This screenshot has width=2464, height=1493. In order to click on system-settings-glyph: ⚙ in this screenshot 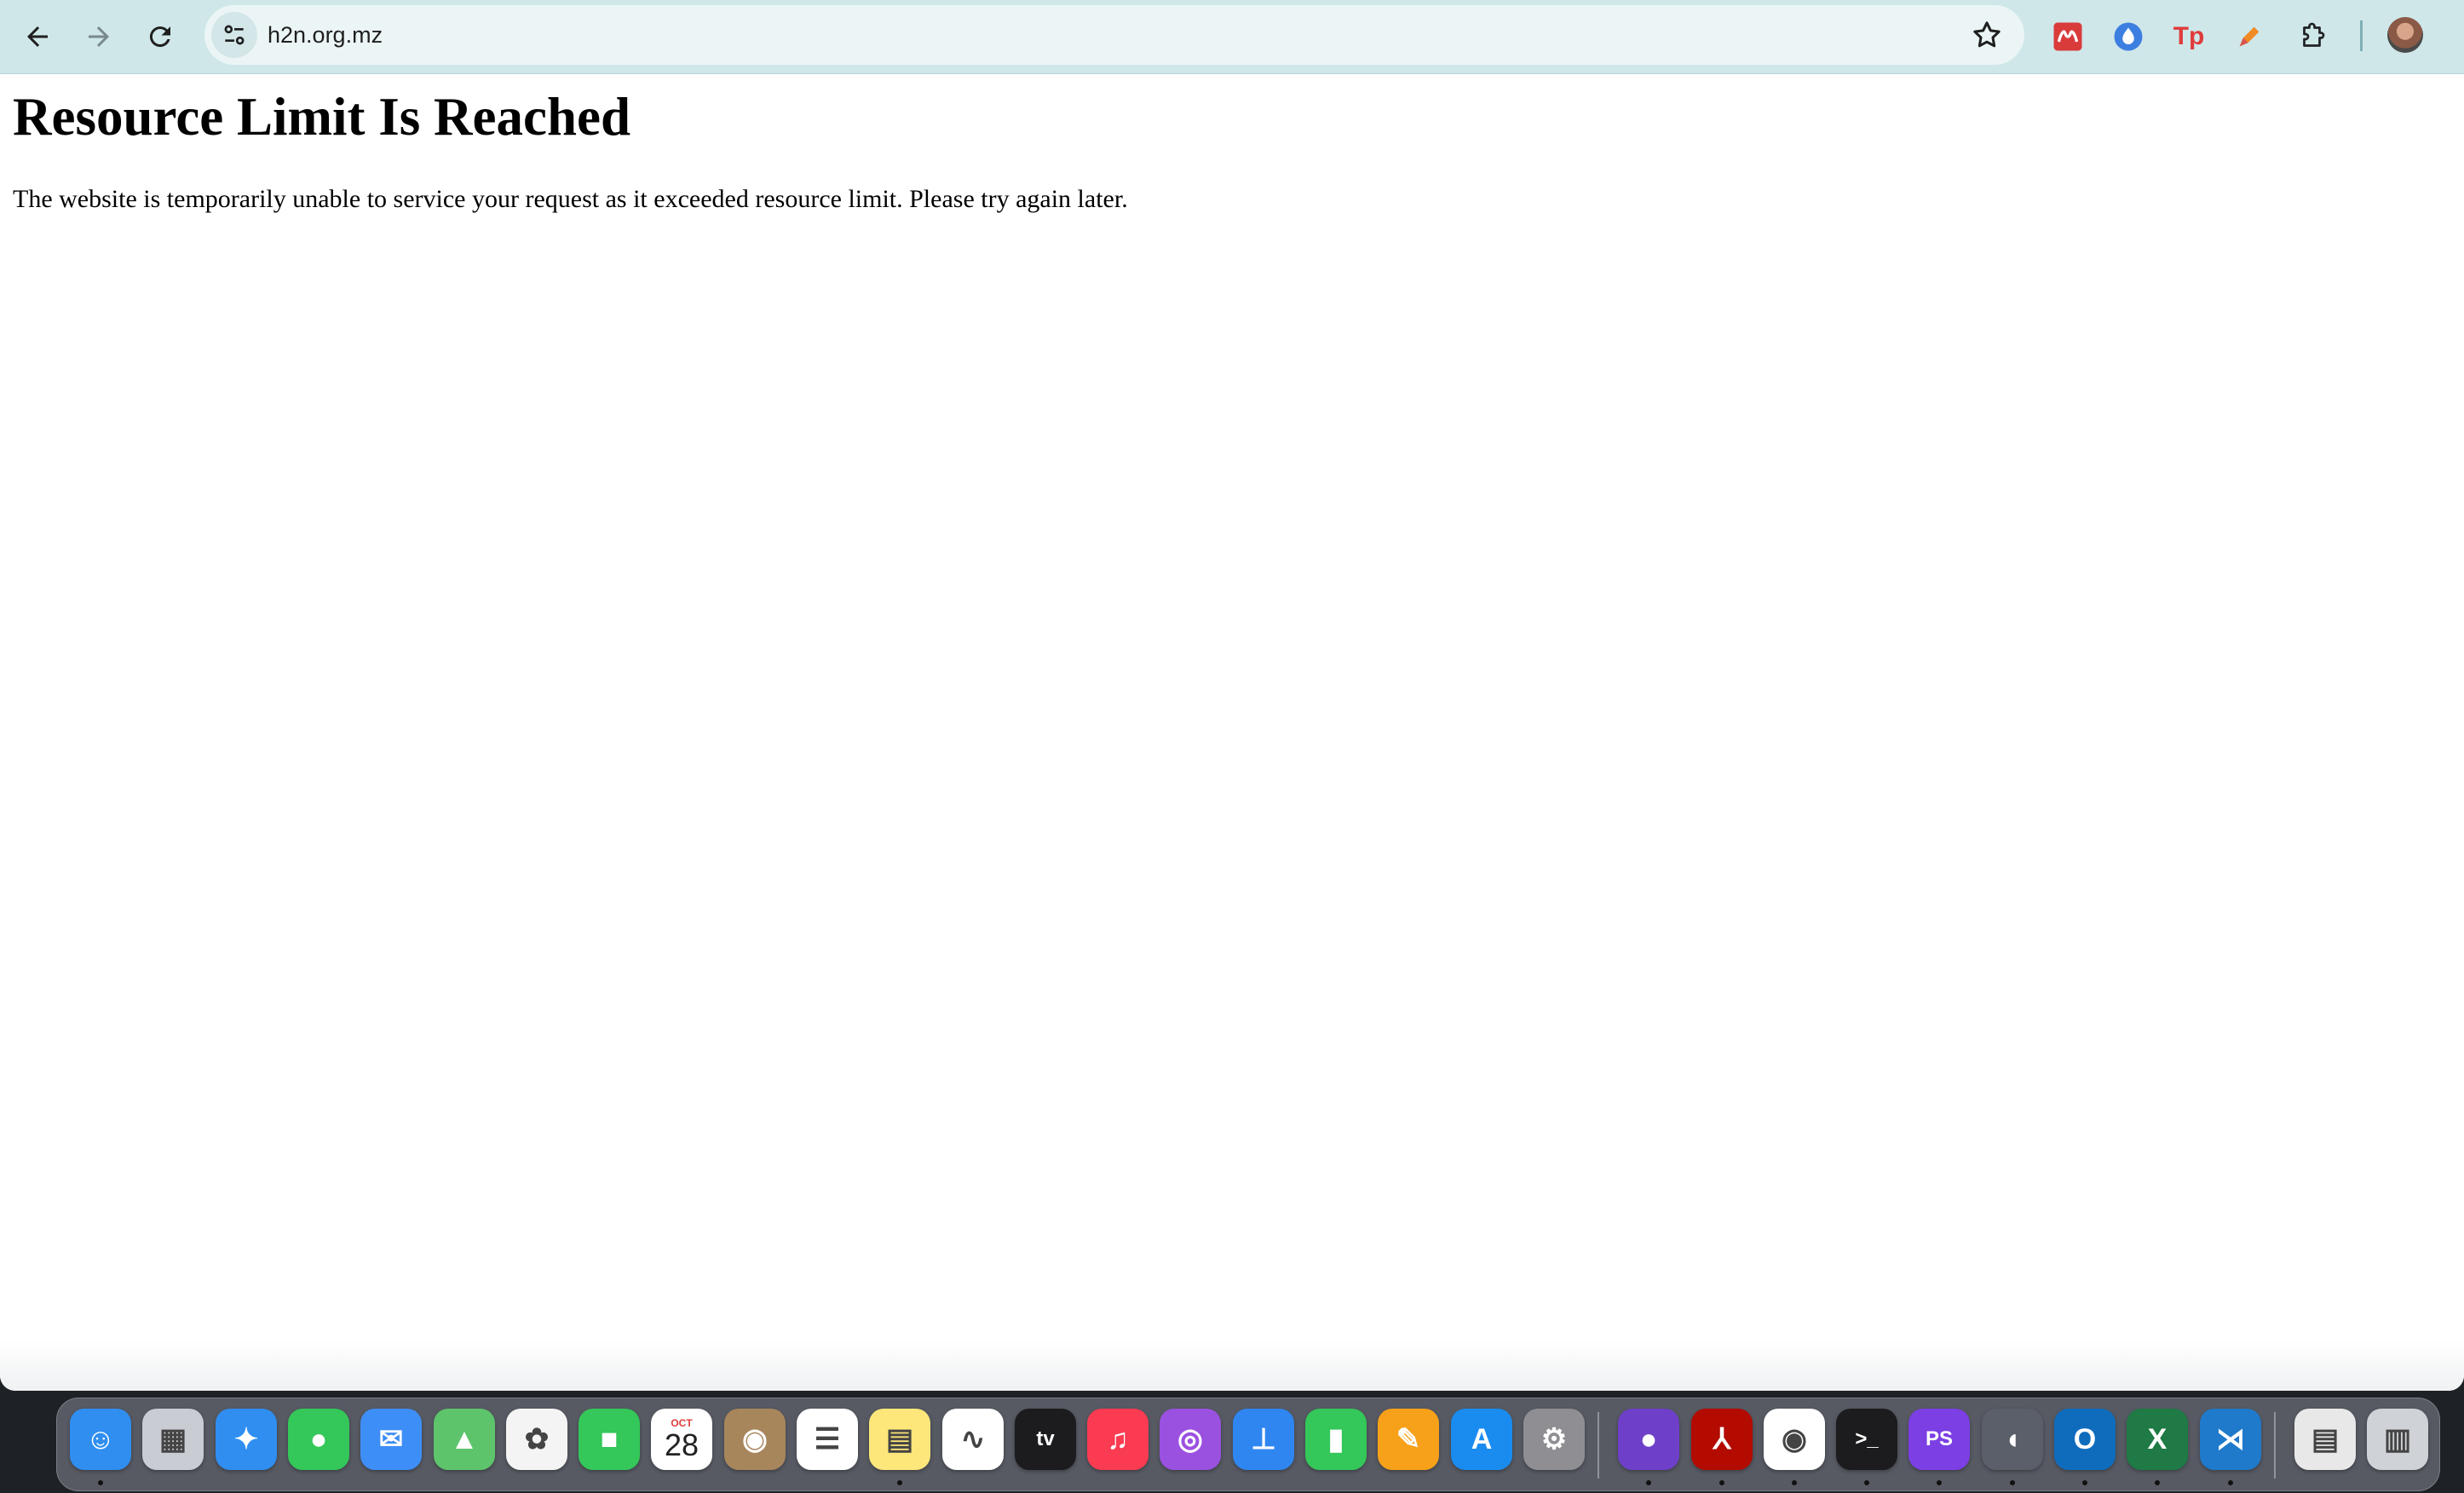, I will do `click(1554, 1440)`.